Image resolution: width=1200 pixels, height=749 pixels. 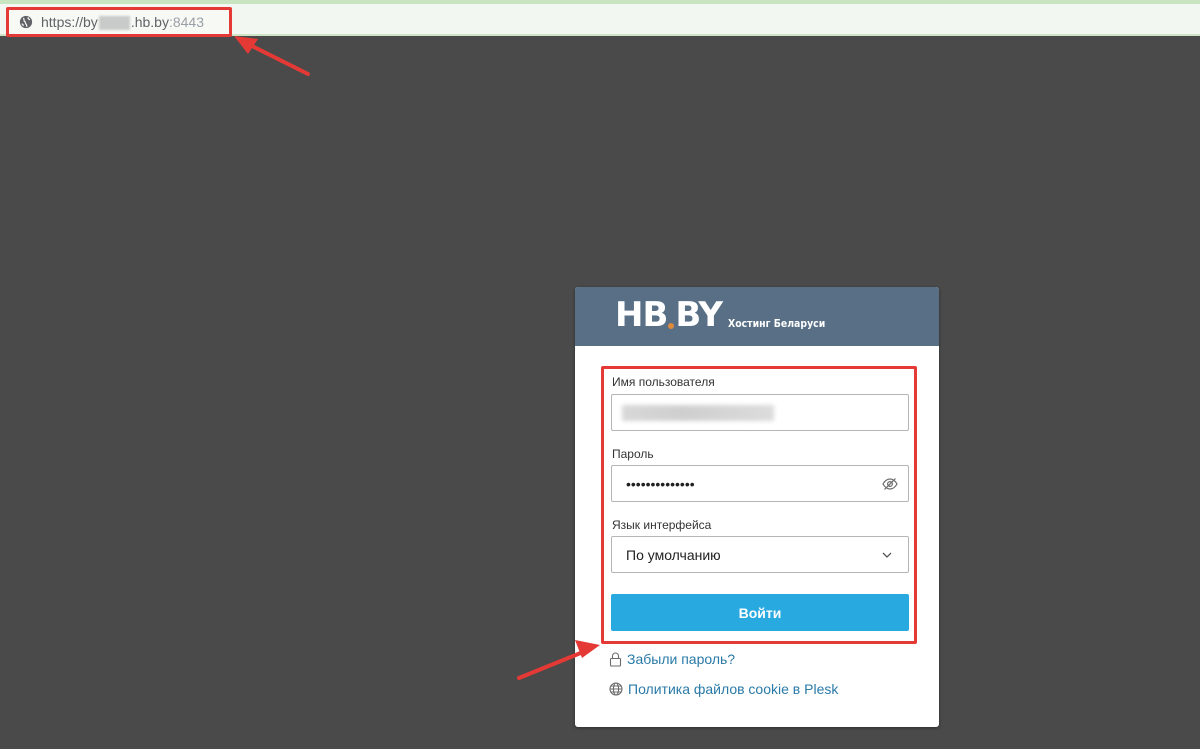 I want to click on login-button: Войти, so click(x=760, y=612).